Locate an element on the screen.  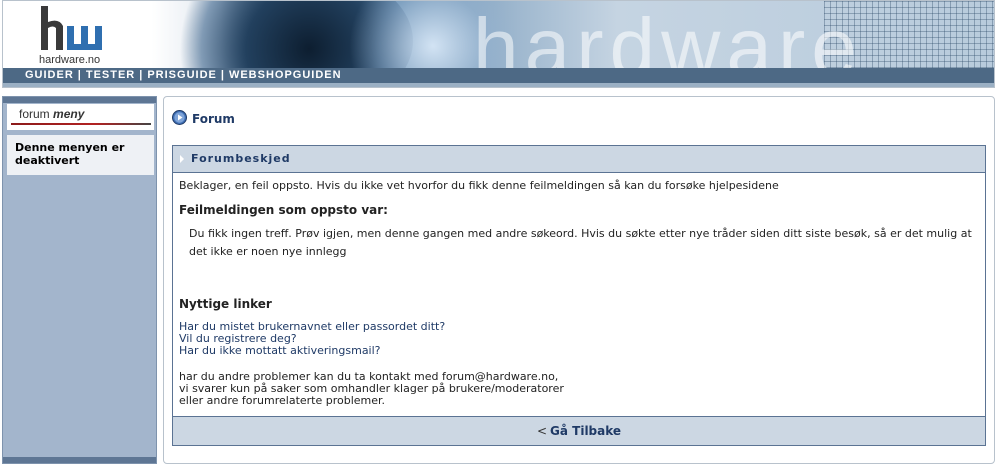
sidebar-top-bar is located at coordinates (79, 100).